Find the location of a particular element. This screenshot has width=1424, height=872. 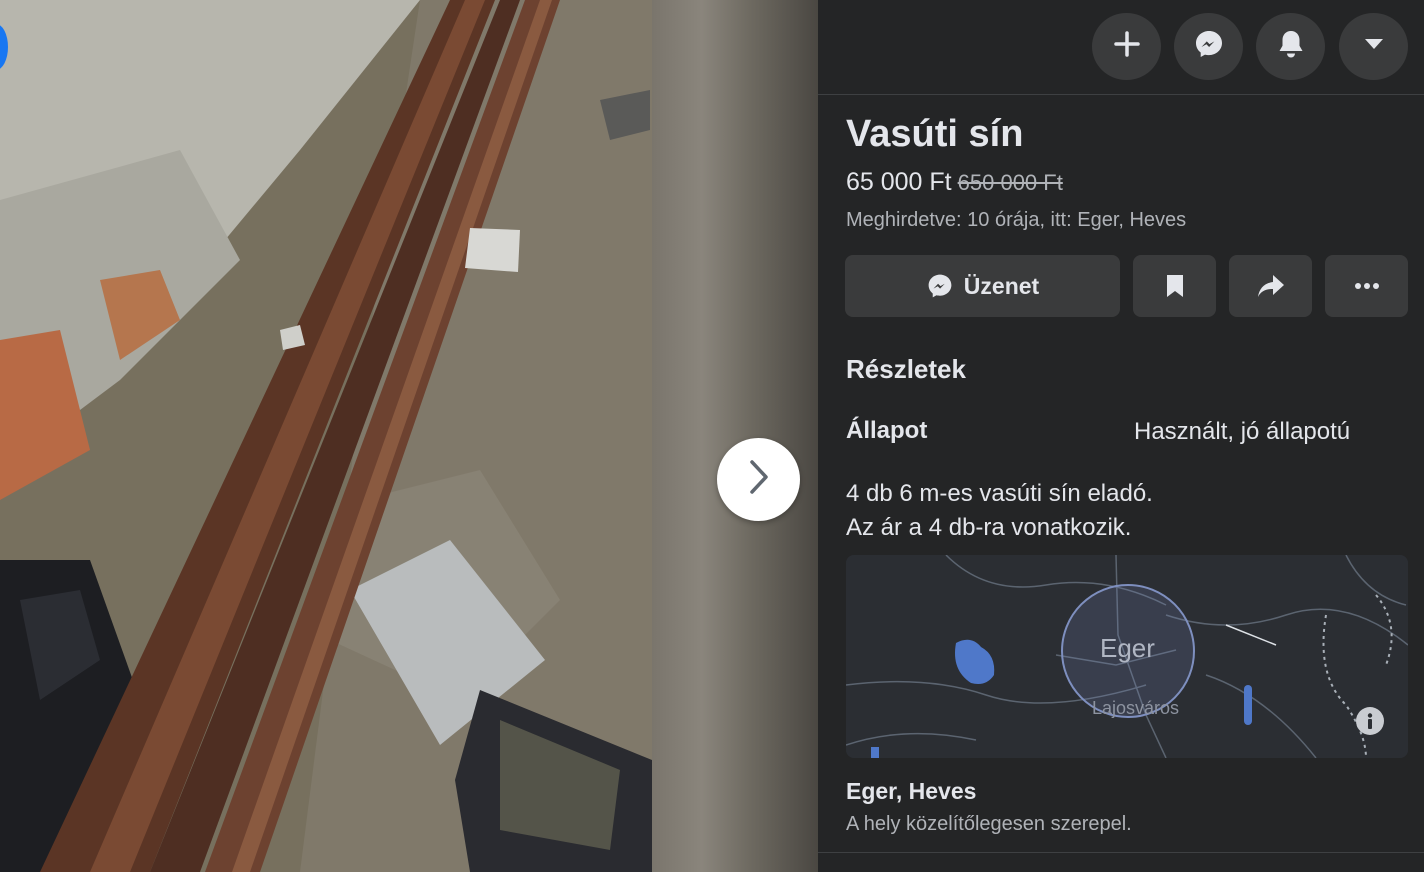

condition-value: Használt, jó állapotú is located at coordinates (1242, 431).